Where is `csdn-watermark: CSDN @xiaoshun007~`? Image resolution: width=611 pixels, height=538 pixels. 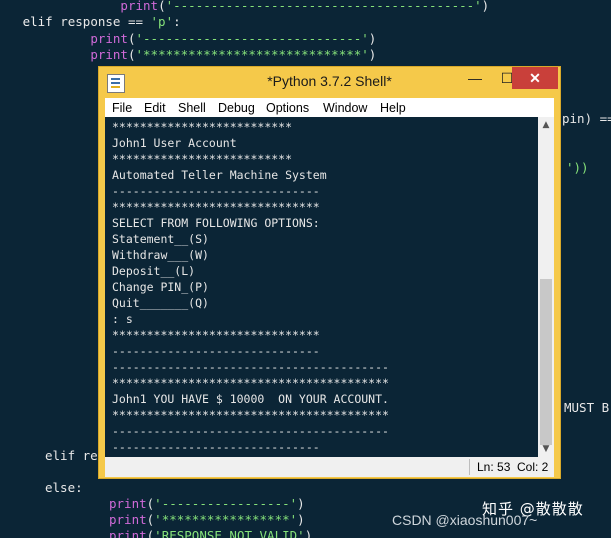
csdn-watermark: CSDN @xiaoshun007~ is located at coordinates (465, 520).